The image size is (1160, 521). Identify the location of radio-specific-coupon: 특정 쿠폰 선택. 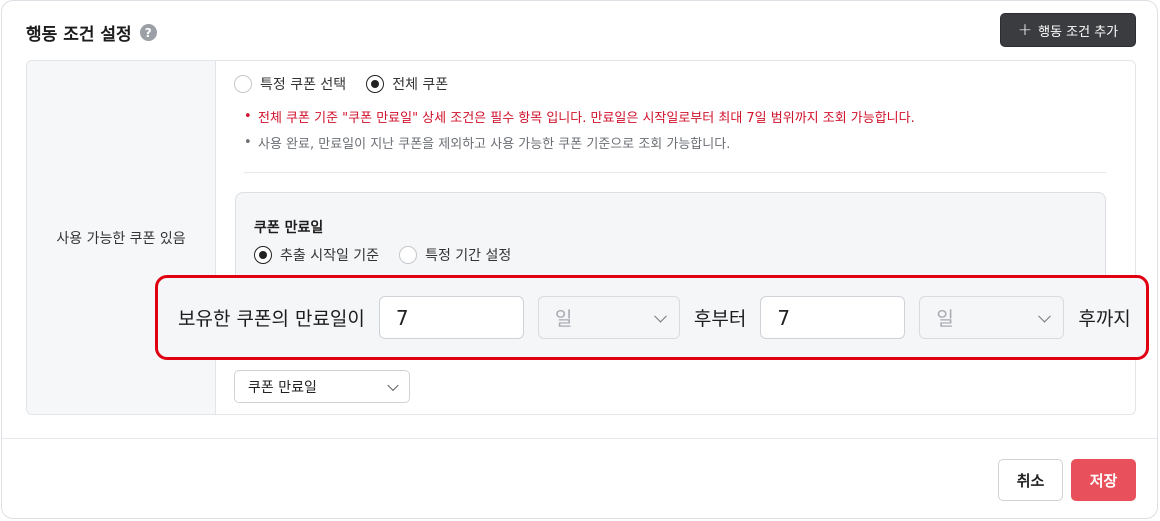
(290, 84).